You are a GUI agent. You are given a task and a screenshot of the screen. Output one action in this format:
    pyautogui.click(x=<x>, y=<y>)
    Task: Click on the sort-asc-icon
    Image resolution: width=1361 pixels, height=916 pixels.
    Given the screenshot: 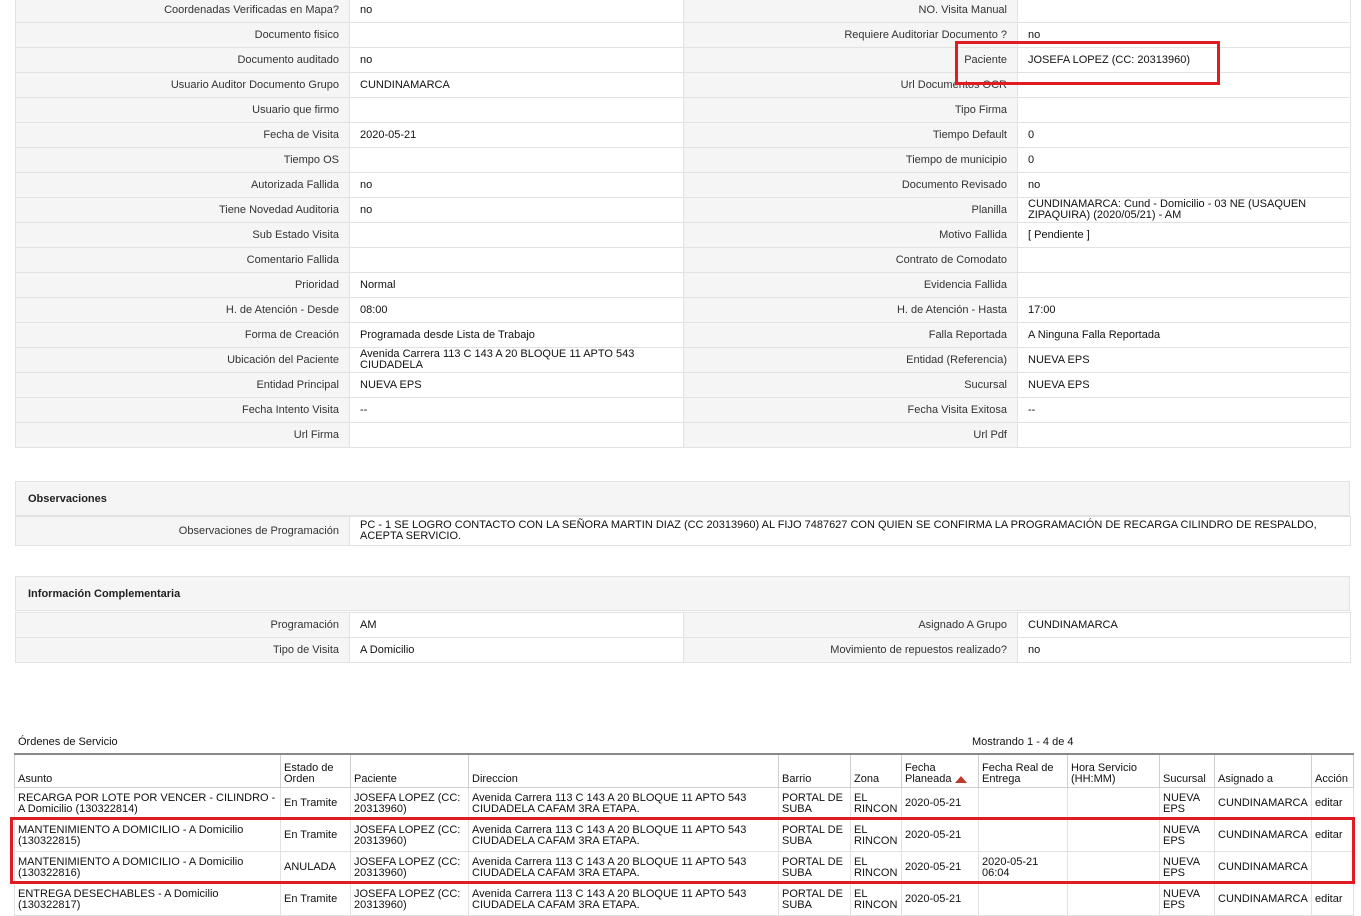 What is the action you would take?
    pyautogui.click(x=960, y=779)
    